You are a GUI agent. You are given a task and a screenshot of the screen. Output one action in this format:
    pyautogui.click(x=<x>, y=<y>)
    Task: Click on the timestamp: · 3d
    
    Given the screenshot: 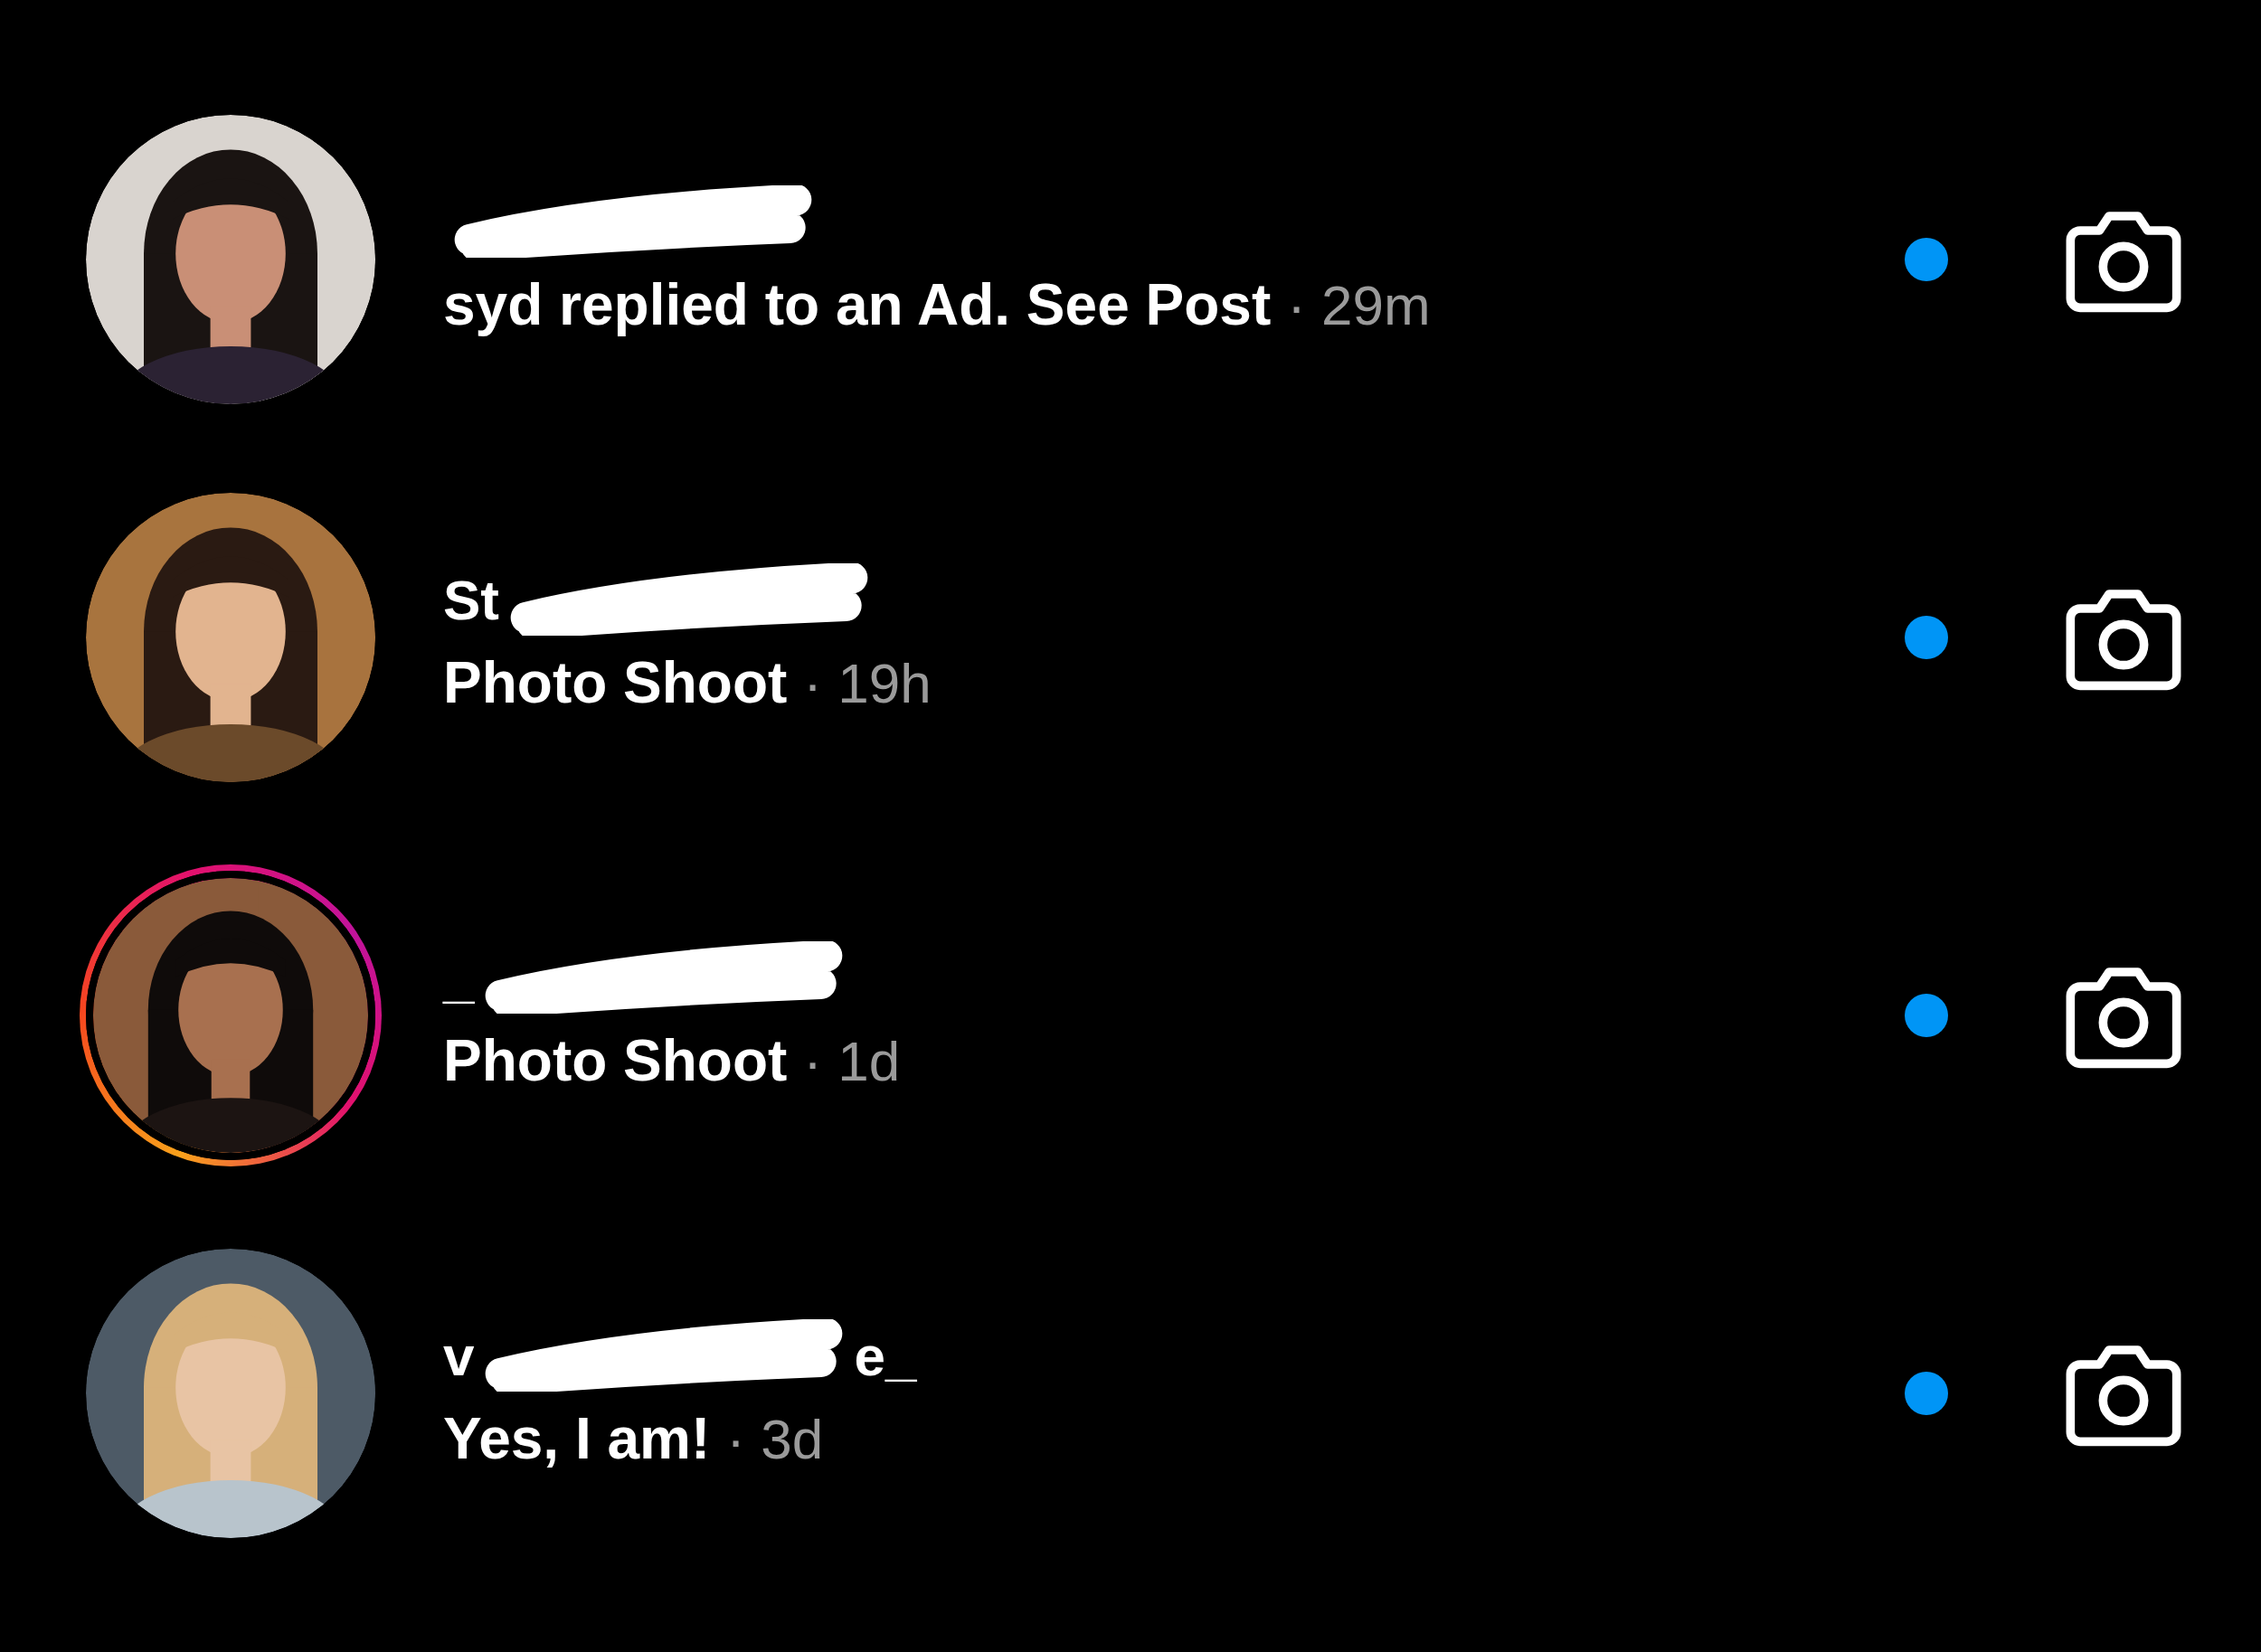 What is the action you would take?
    pyautogui.click(x=775, y=1439)
    